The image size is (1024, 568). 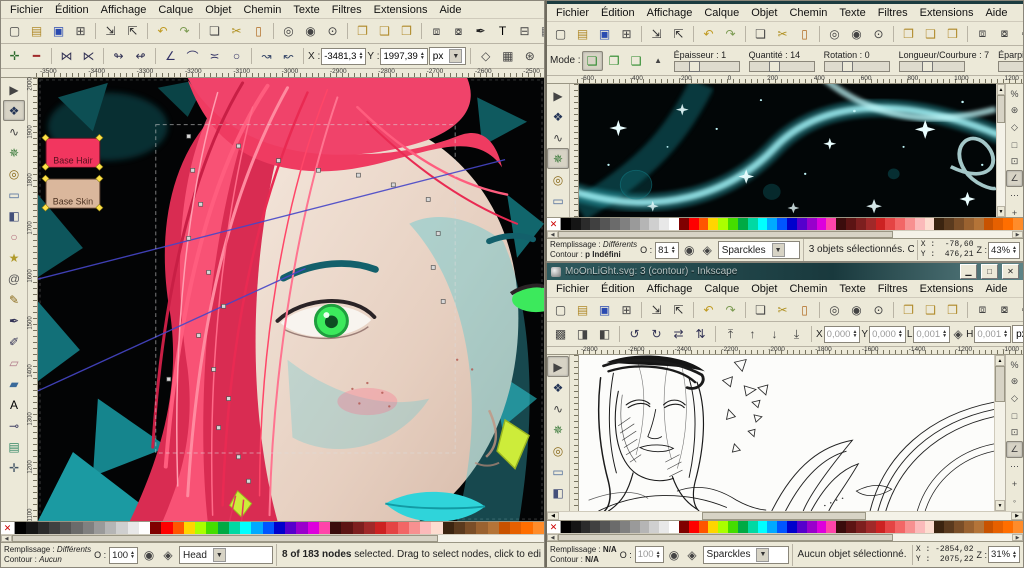 I want to click on print-icon: ⊞, so click(x=626, y=310).